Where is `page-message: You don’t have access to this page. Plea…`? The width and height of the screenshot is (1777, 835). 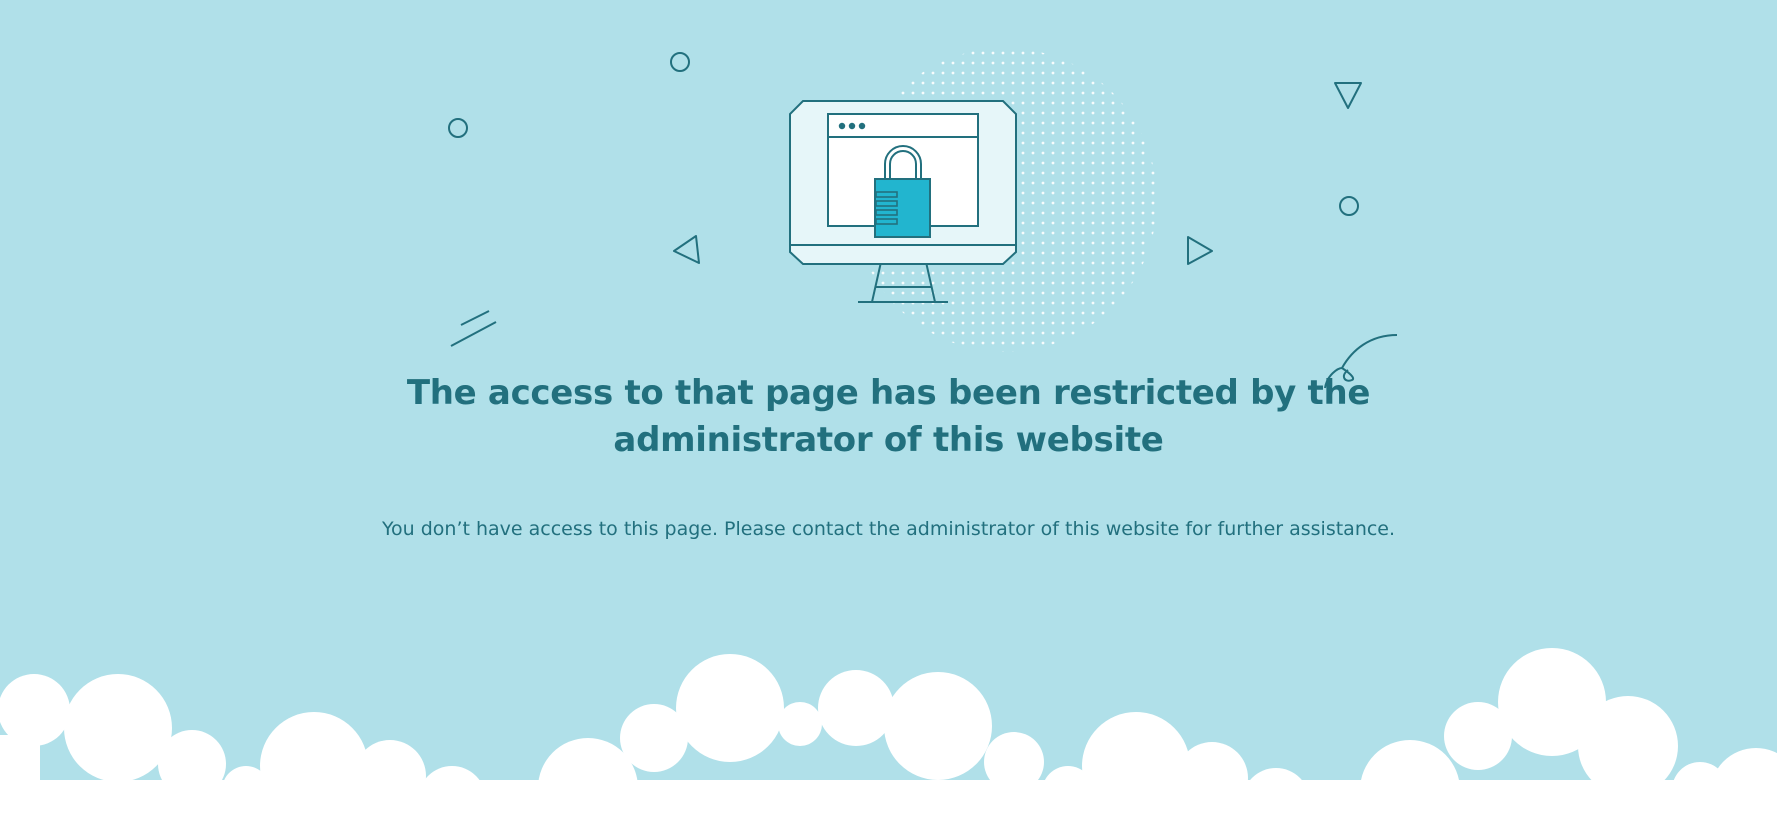 page-message: You don’t have access to this page. Plea… is located at coordinates (888, 529).